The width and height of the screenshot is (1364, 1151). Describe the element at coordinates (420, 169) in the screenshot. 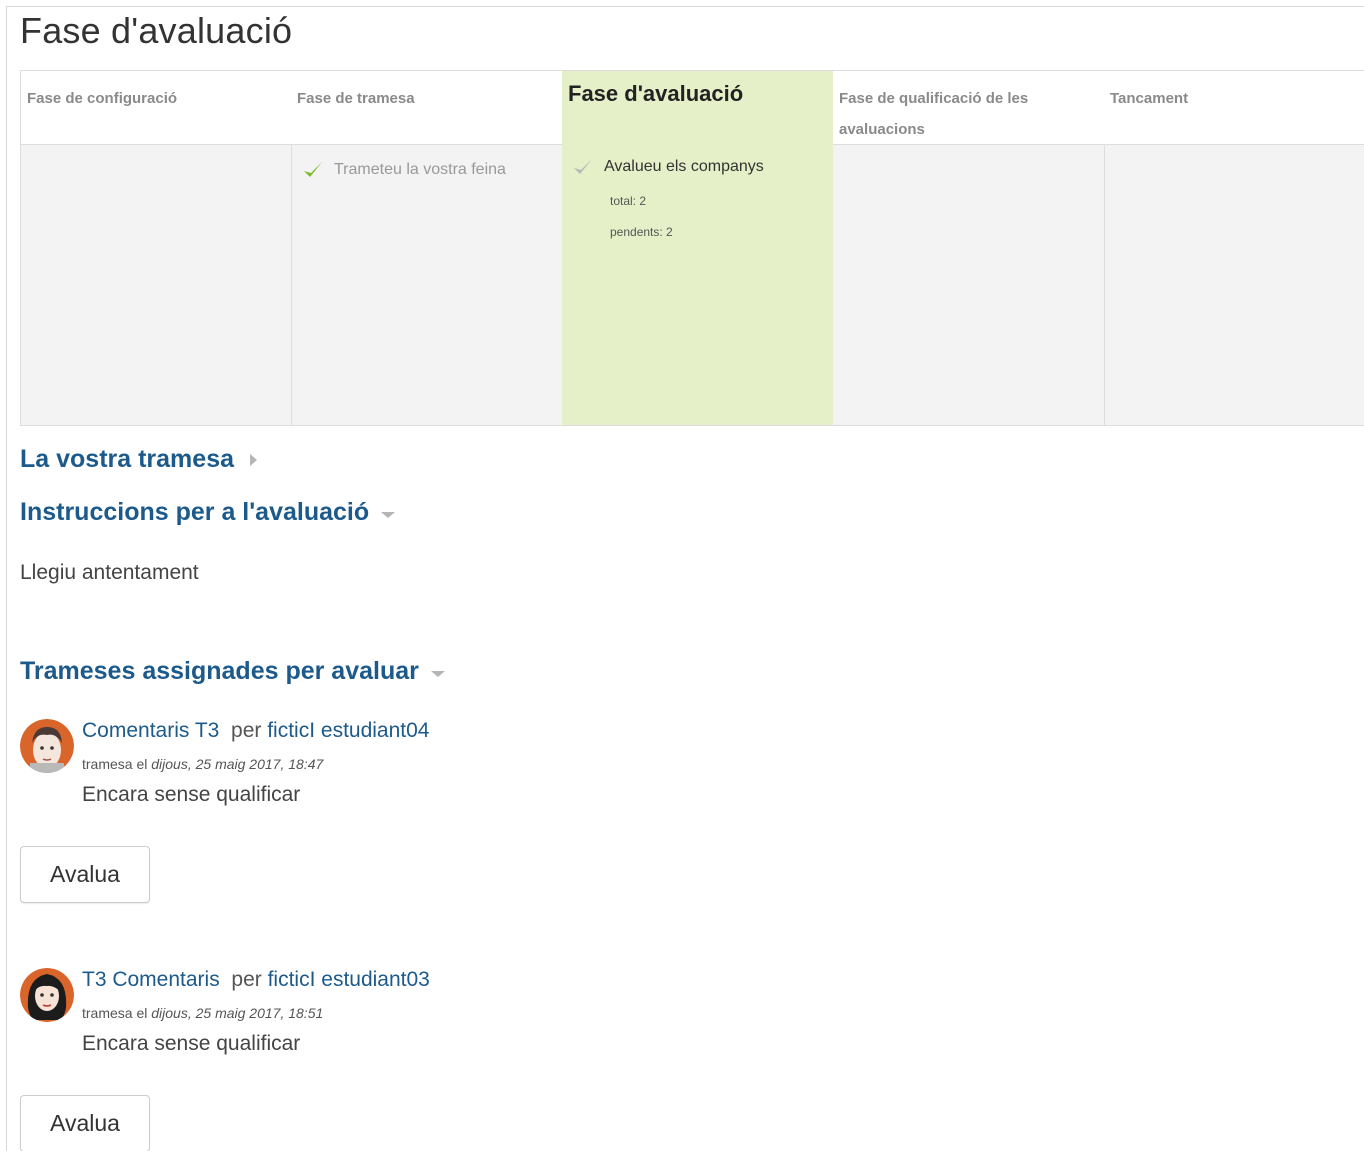

I see `task-label: Trameteu la vostra feina` at that location.